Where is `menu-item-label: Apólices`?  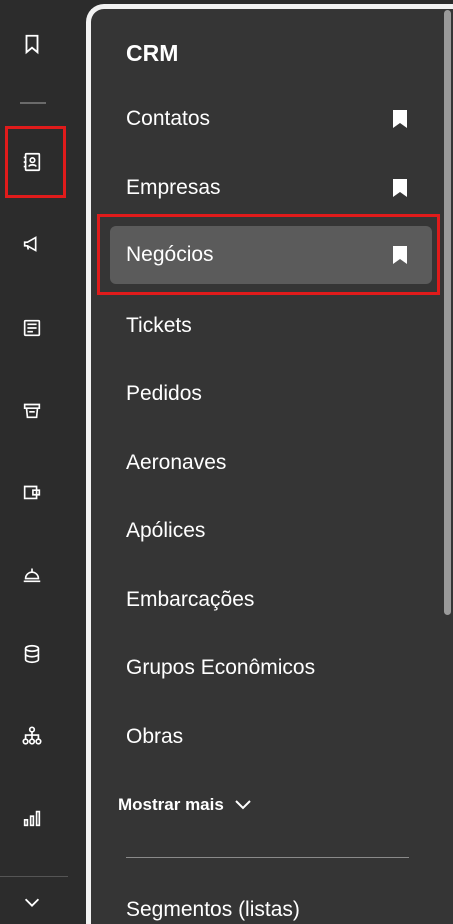 menu-item-label: Apólices is located at coordinates (166, 530).